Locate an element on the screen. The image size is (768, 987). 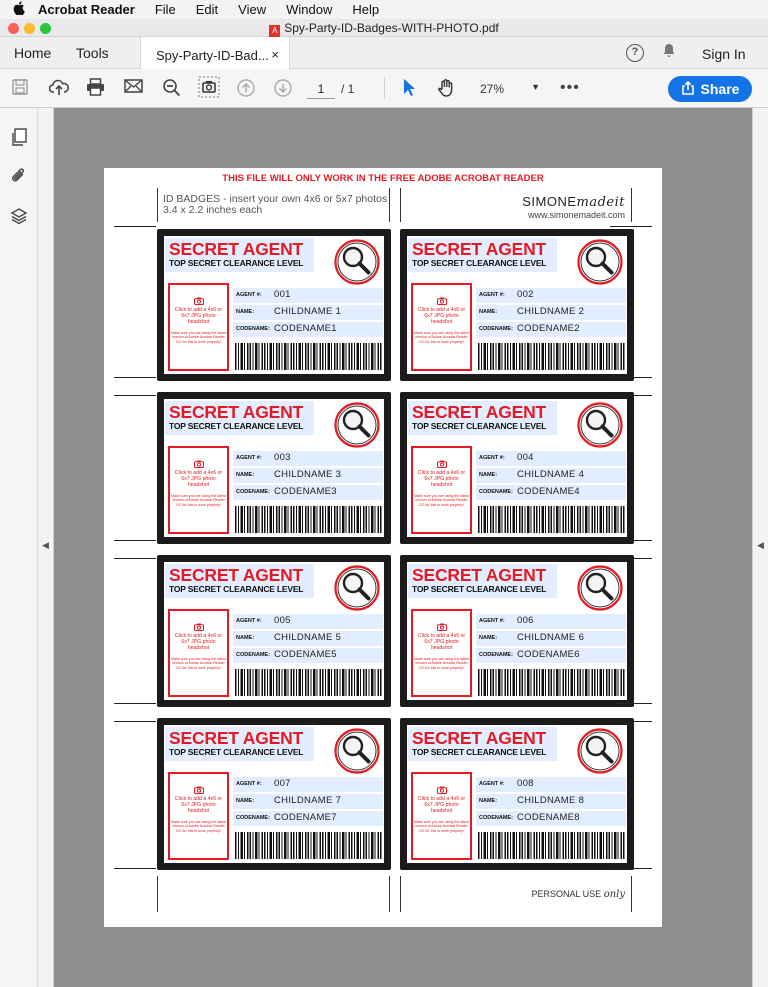
menu-file: File is located at coordinates (165, 9).